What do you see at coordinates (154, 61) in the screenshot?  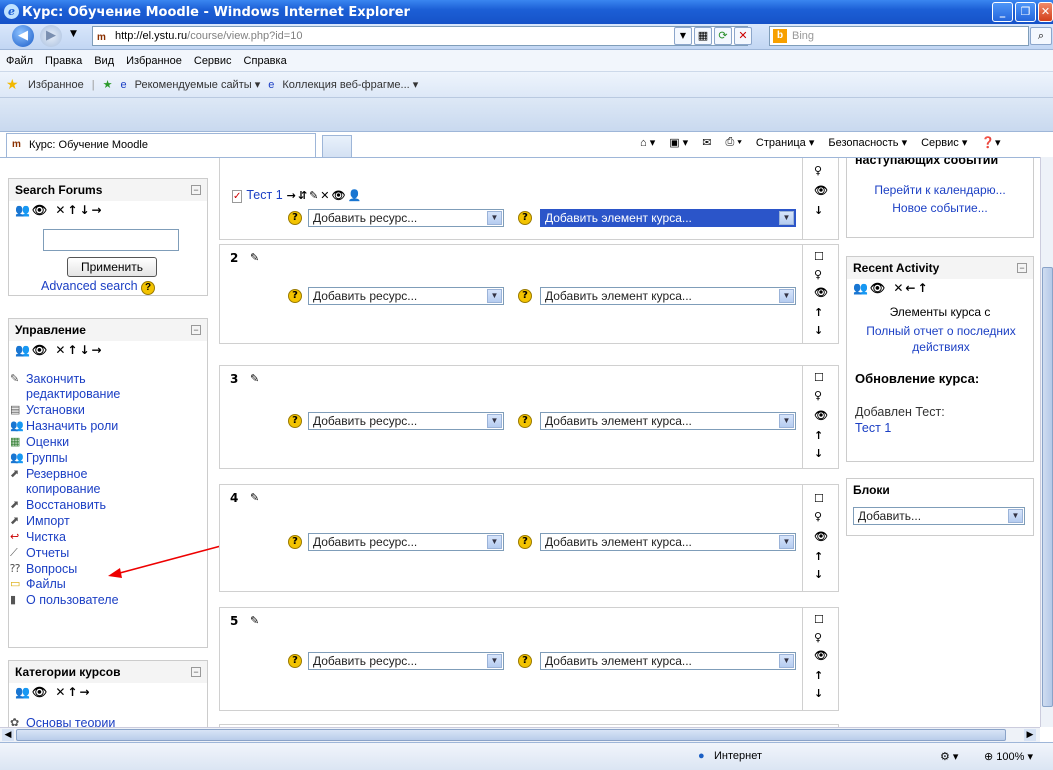 I see `menu-favorites: Избранное` at bounding box center [154, 61].